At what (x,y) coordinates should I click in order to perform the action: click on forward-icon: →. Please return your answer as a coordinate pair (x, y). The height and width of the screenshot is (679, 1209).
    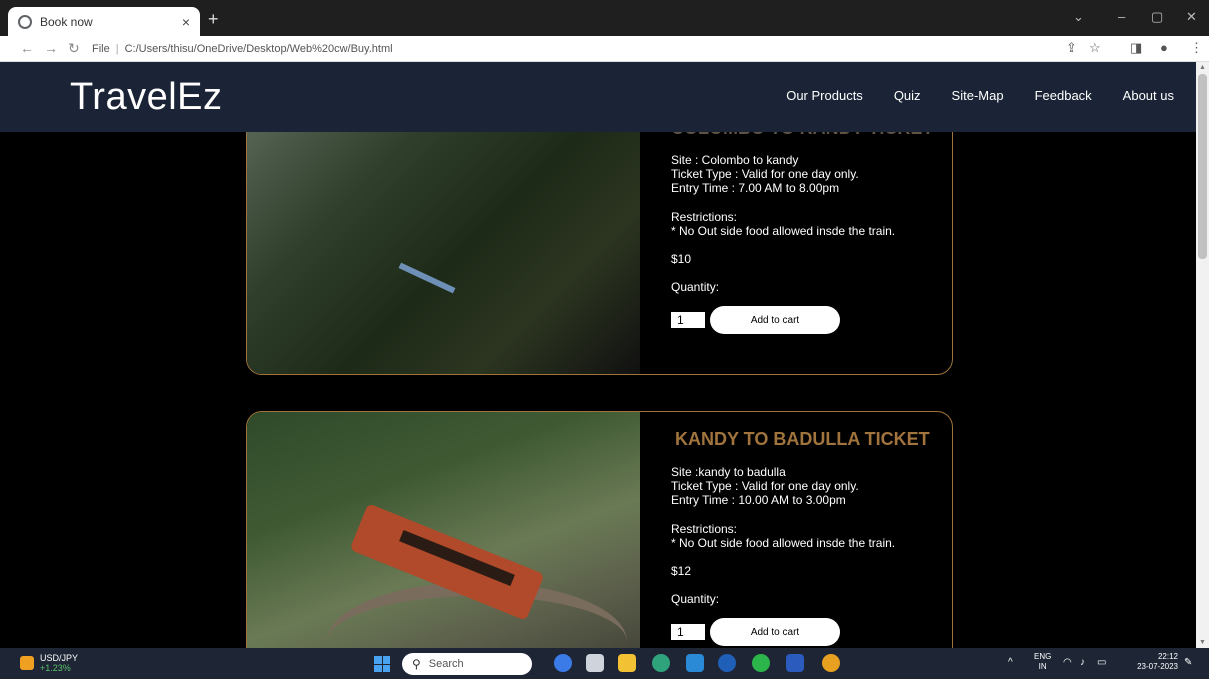
    Looking at the image, I should click on (51, 48).